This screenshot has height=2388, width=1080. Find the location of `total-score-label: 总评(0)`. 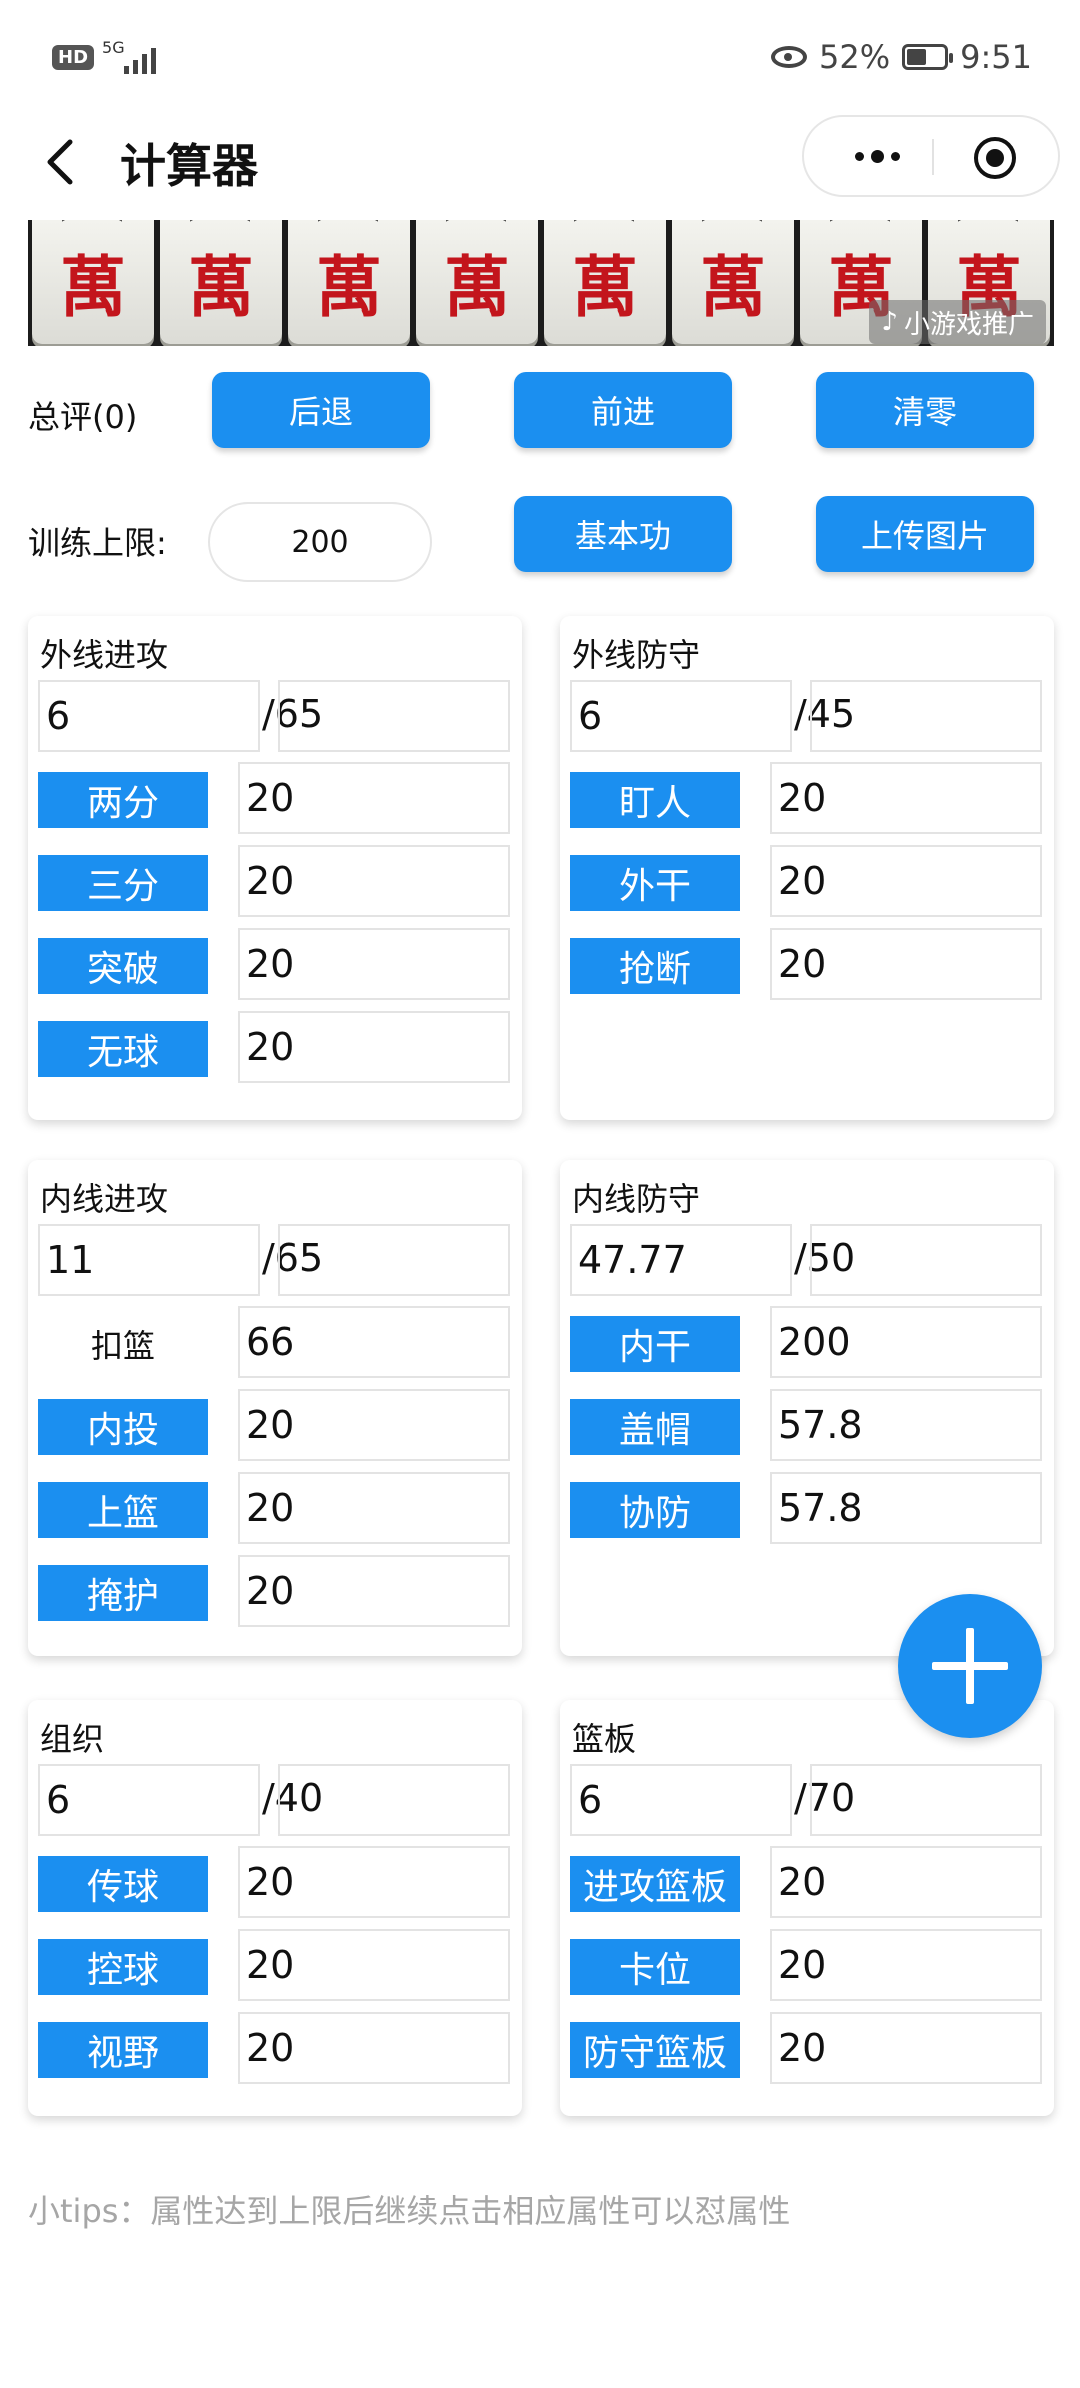

total-score-label: 总评(0) is located at coordinates (83, 417).